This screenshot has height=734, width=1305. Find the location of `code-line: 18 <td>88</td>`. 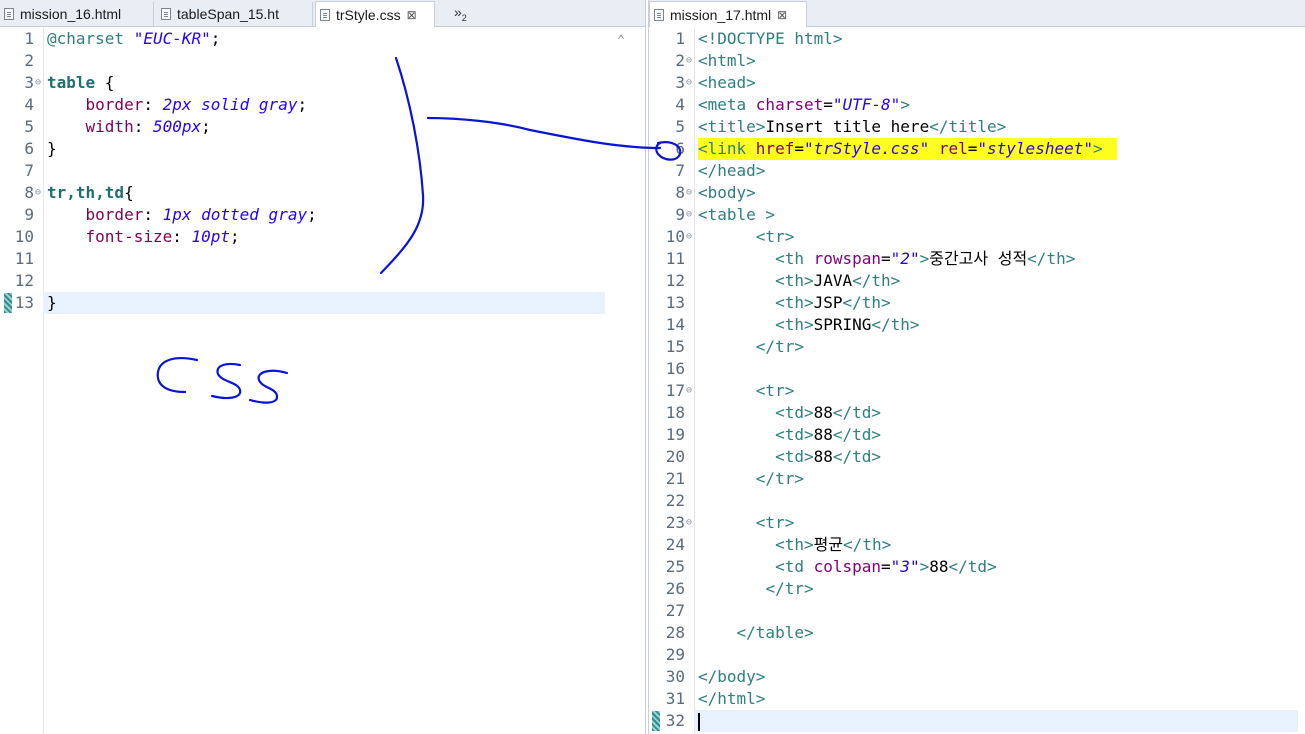

code-line: 18 <td>88</td> is located at coordinates (977, 413).